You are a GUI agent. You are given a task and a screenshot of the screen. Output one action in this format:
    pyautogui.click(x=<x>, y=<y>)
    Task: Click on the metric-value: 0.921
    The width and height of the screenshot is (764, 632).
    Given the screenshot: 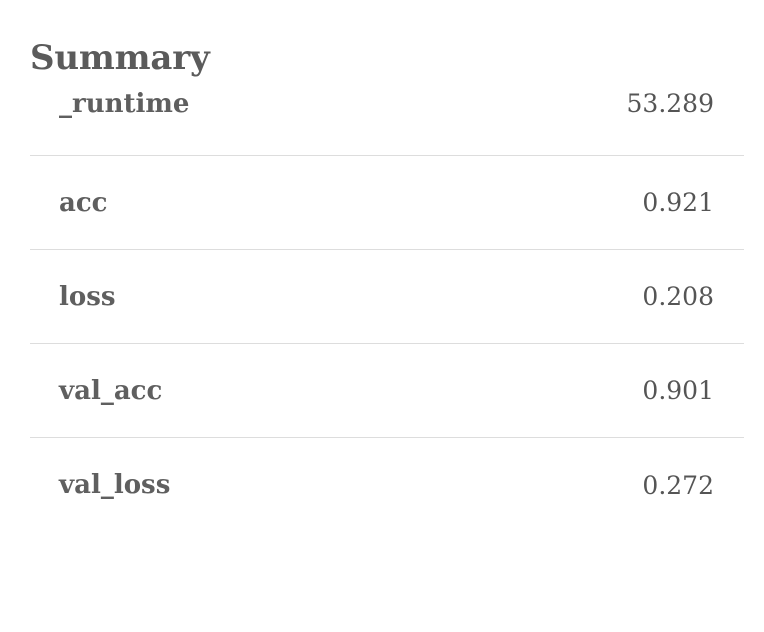 What is the action you would take?
    pyautogui.click(x=678, y=202)
    